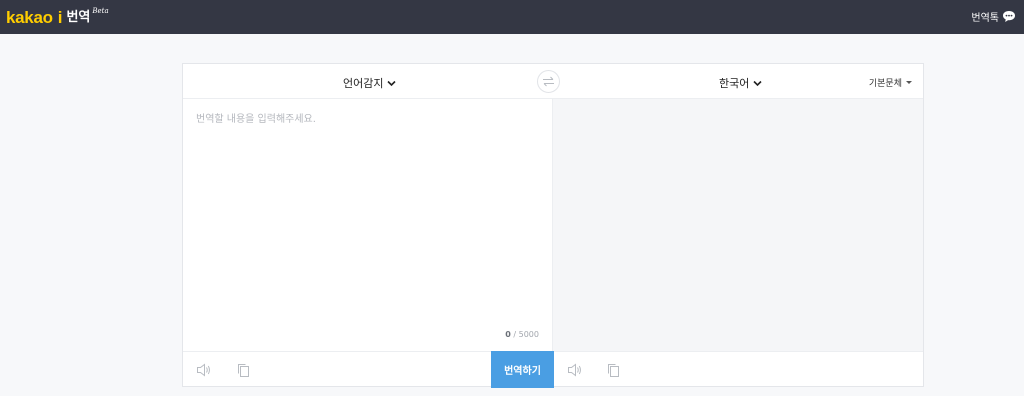 The image size is (1024, 396). I want to click on character-counter: 0 / 5000, so click(522, 334).